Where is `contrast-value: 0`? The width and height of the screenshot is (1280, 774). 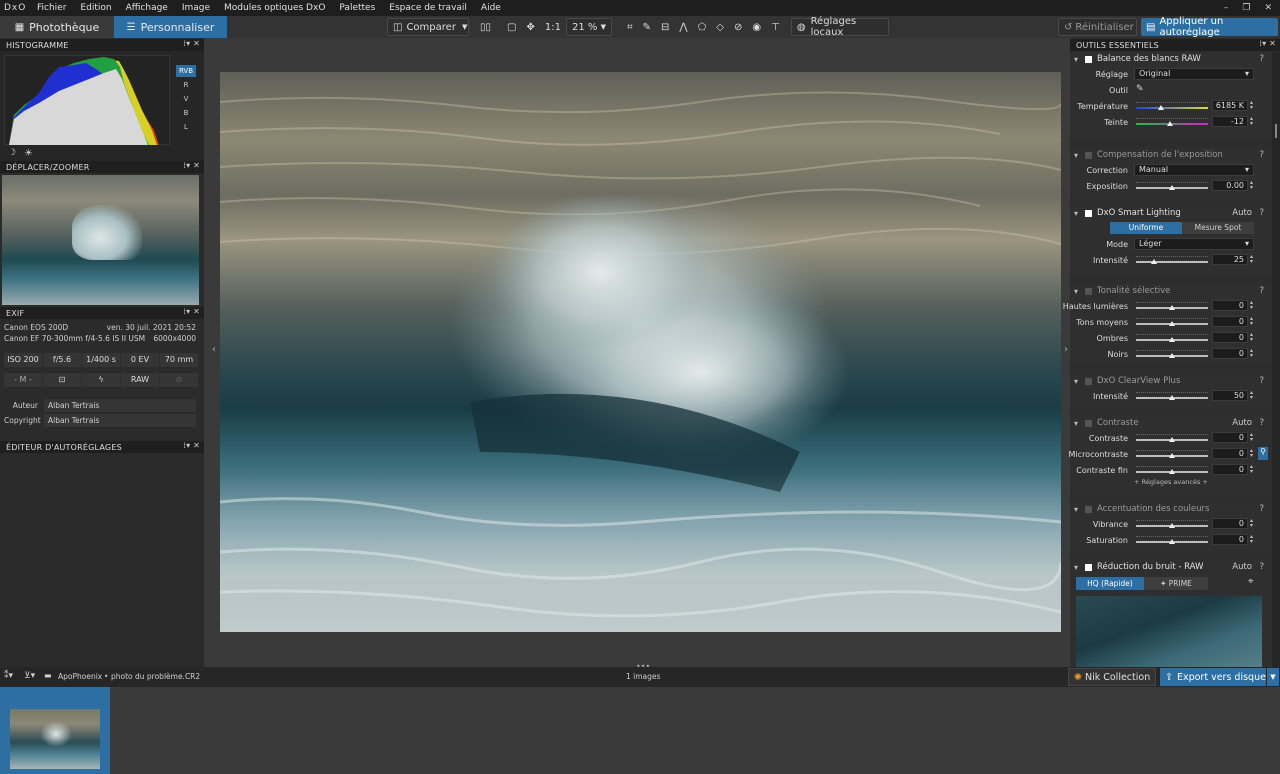
contrast-value: 0 is located at coordinates (1230, 437).